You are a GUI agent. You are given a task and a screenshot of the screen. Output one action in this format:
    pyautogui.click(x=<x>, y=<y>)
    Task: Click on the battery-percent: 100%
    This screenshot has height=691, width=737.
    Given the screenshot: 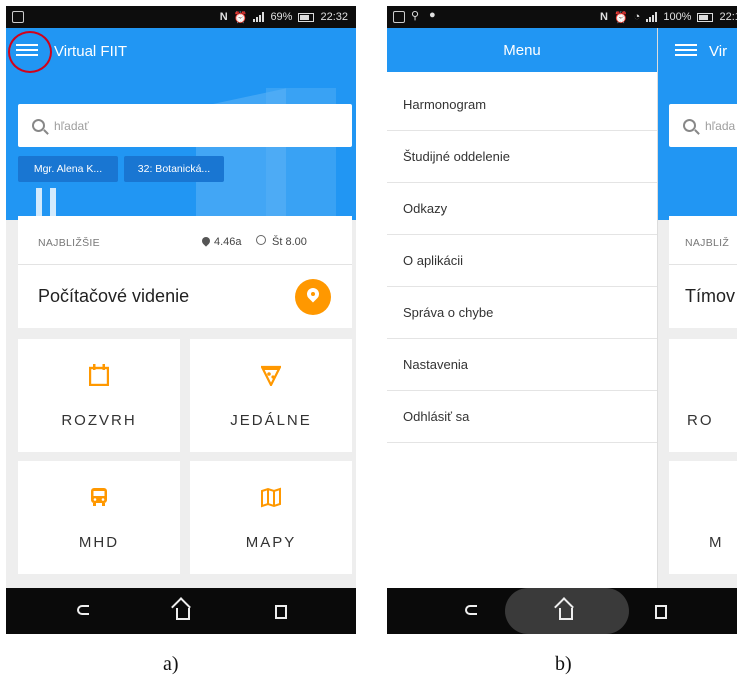 What is the action you would take?
    pyautogui.click(x=677, y=17)
    